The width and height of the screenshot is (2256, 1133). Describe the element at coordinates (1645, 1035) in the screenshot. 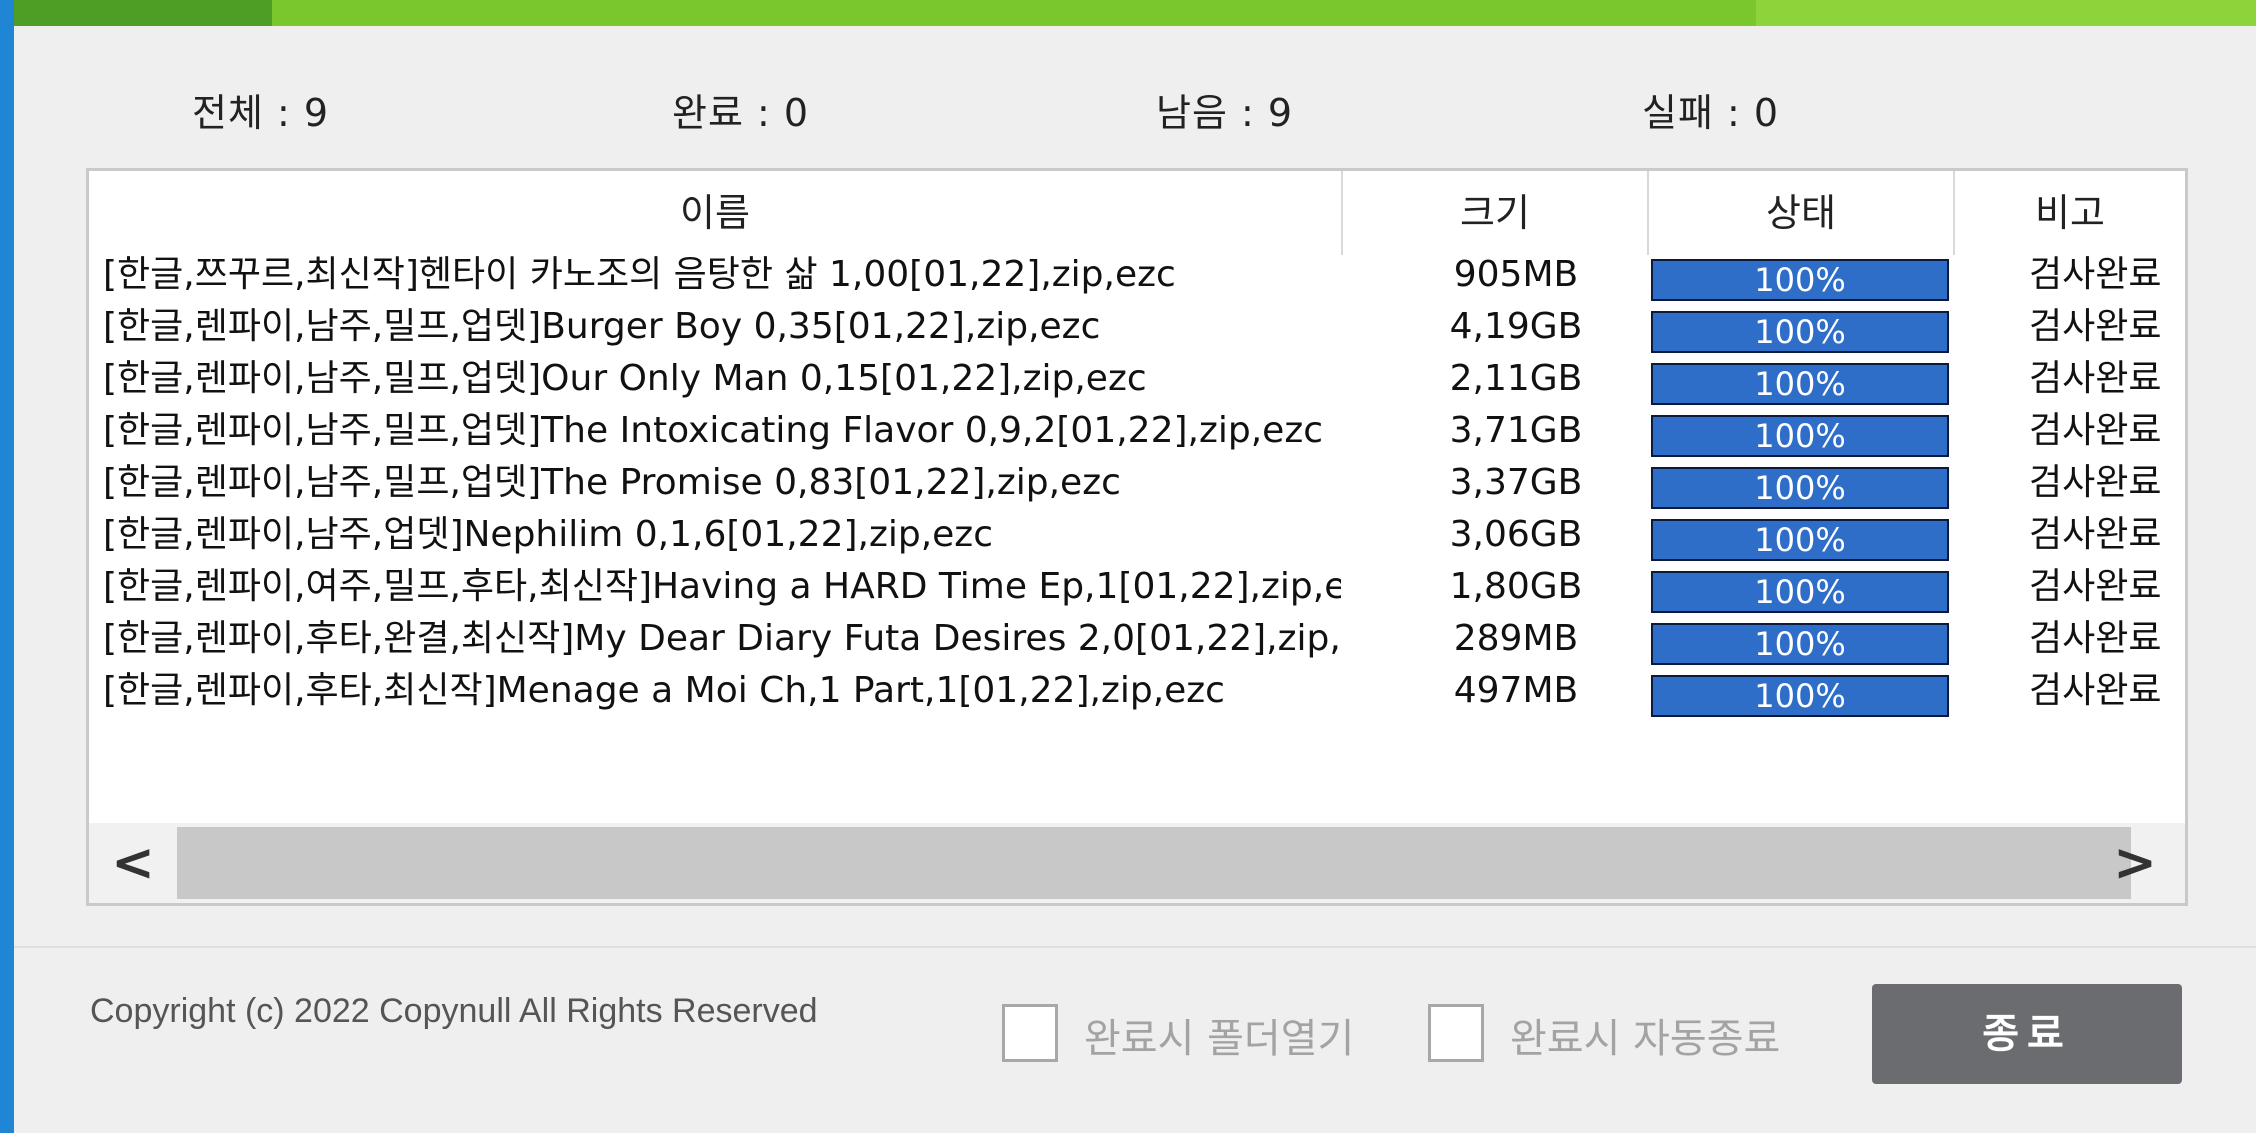

I see `auto-exit-label: 완료시 자동종료` at that location.